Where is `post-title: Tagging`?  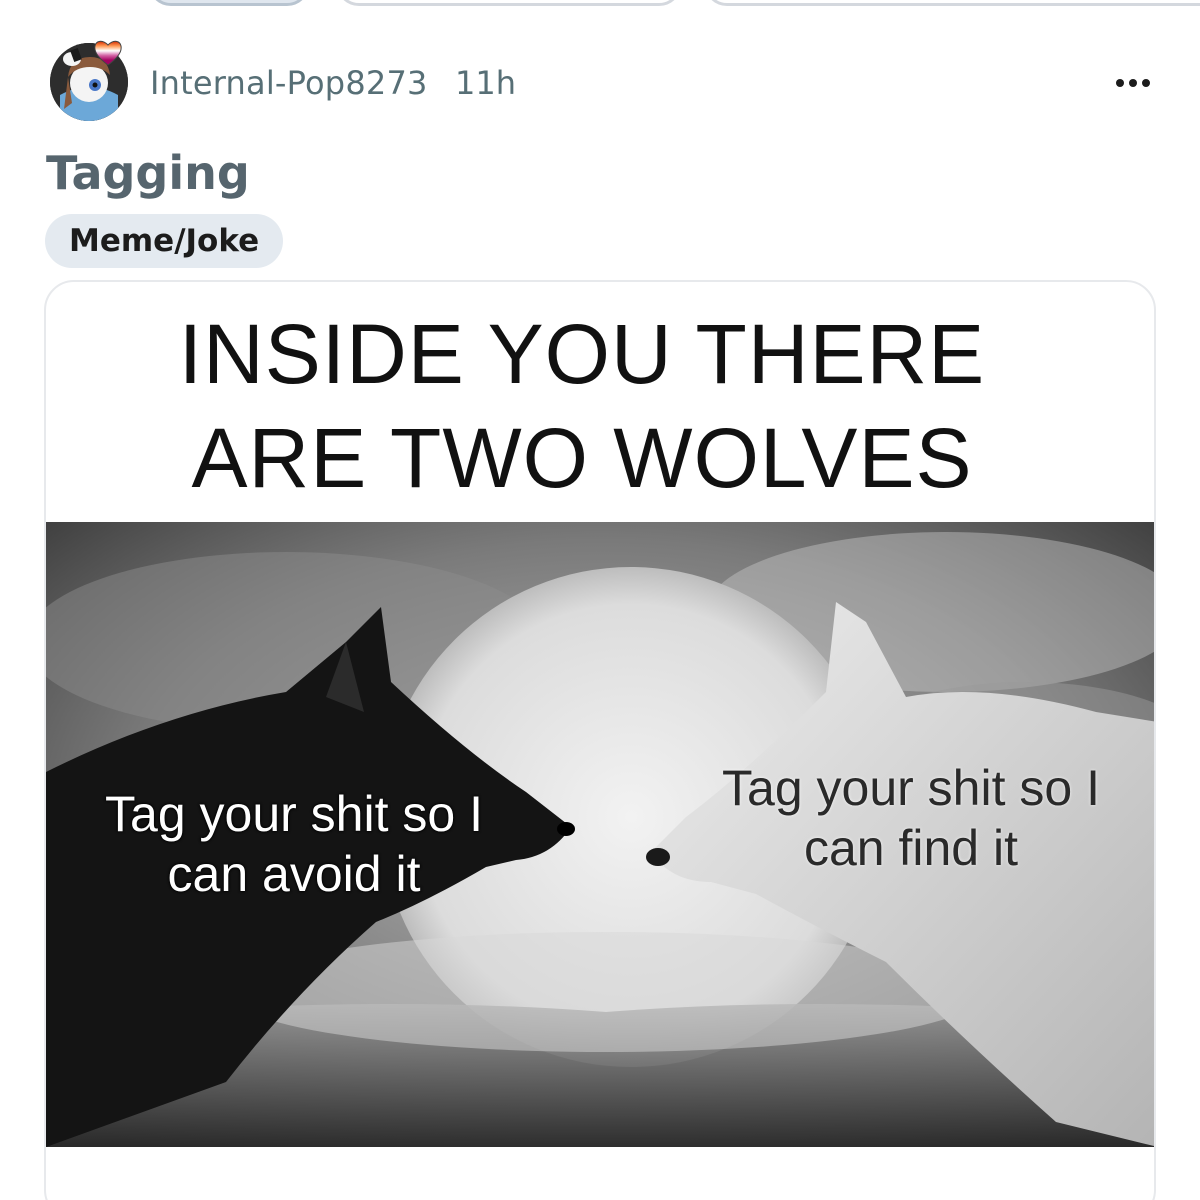
post-title: Tagging is located at coordinates (148, 173).